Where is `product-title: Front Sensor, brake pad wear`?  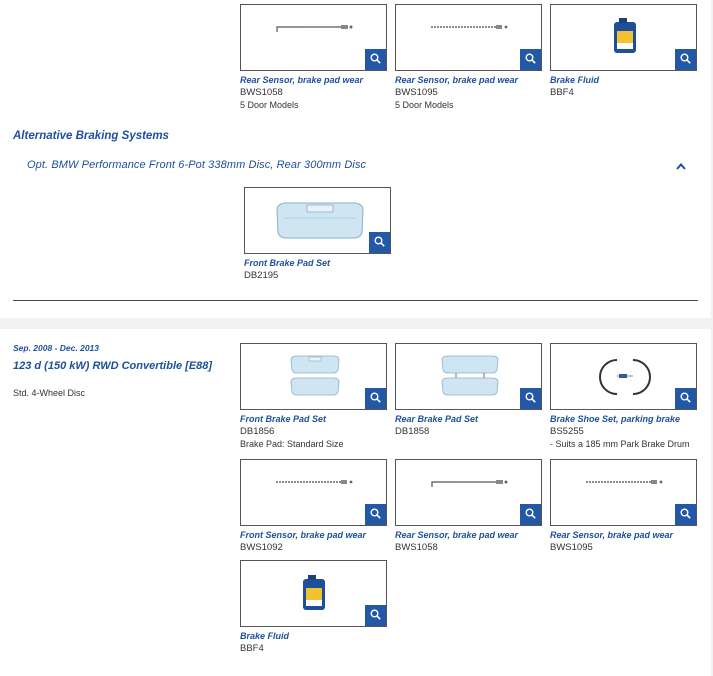 product-title: Front Sensor, brake pad wear is located at coordinates (313, 535).